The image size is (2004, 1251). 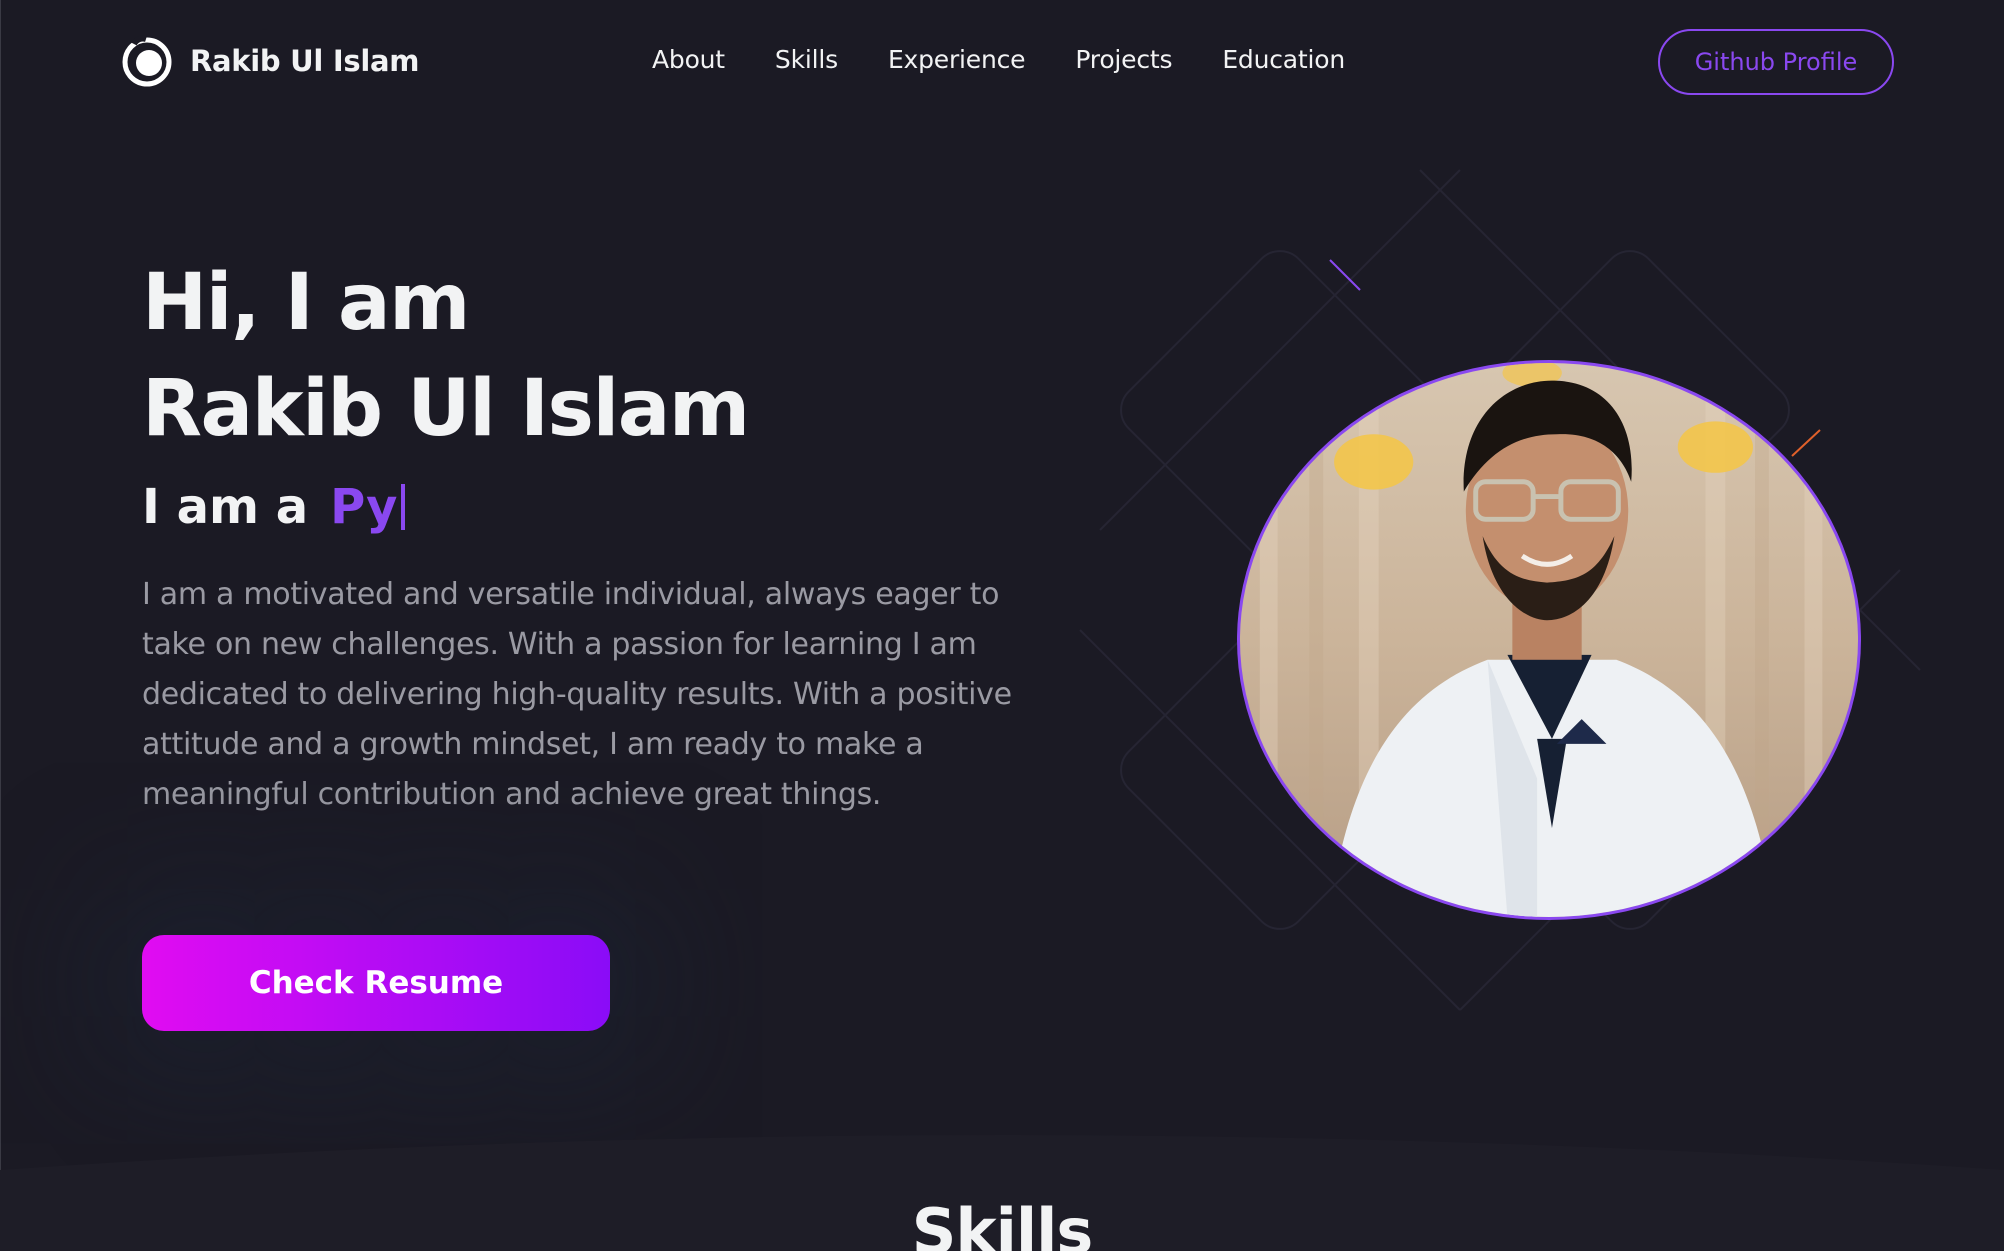 I want to click on hero-role-line: I am a Py, so click(x=582, y=507).